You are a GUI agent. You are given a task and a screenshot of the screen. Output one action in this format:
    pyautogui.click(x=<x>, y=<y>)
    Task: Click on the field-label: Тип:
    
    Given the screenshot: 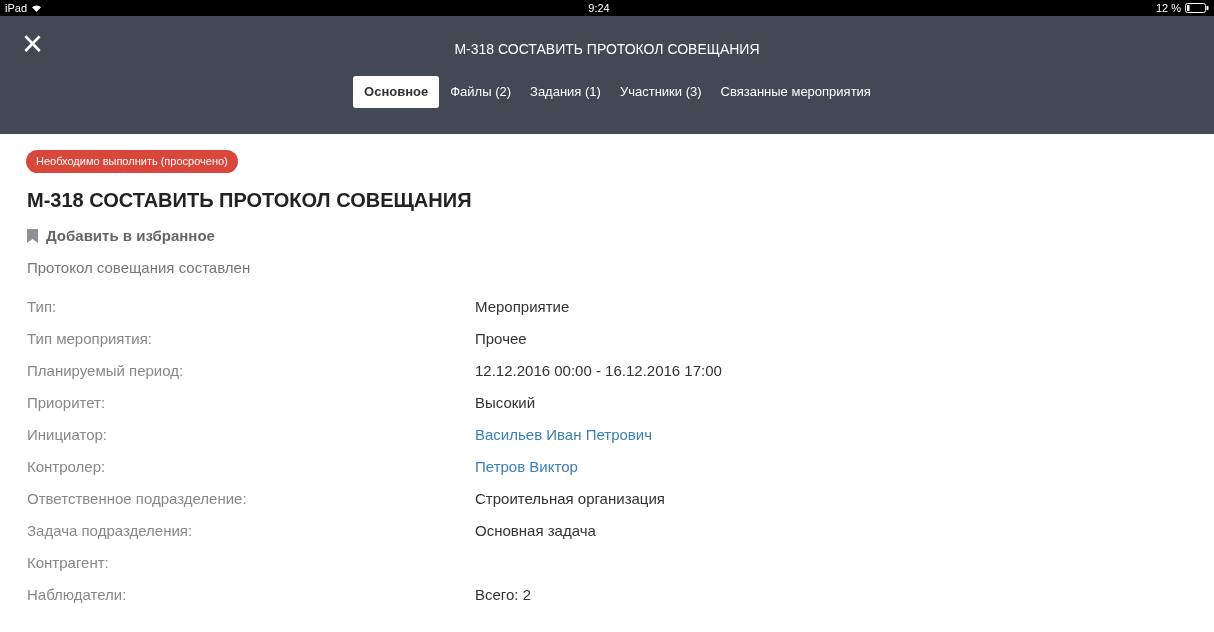 What is the action you would take?
    pyautogui.click(x=42, y=307)
    